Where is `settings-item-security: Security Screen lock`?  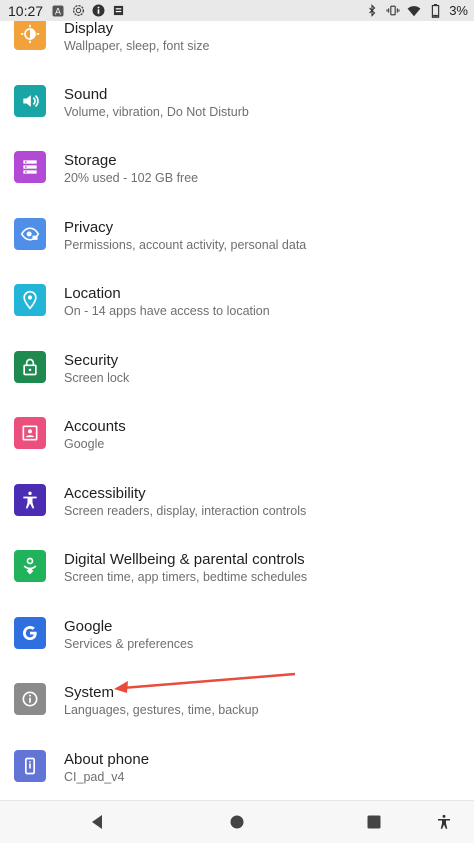 settings-item-security: Security Screen lock is located at coordinates (237, 379).